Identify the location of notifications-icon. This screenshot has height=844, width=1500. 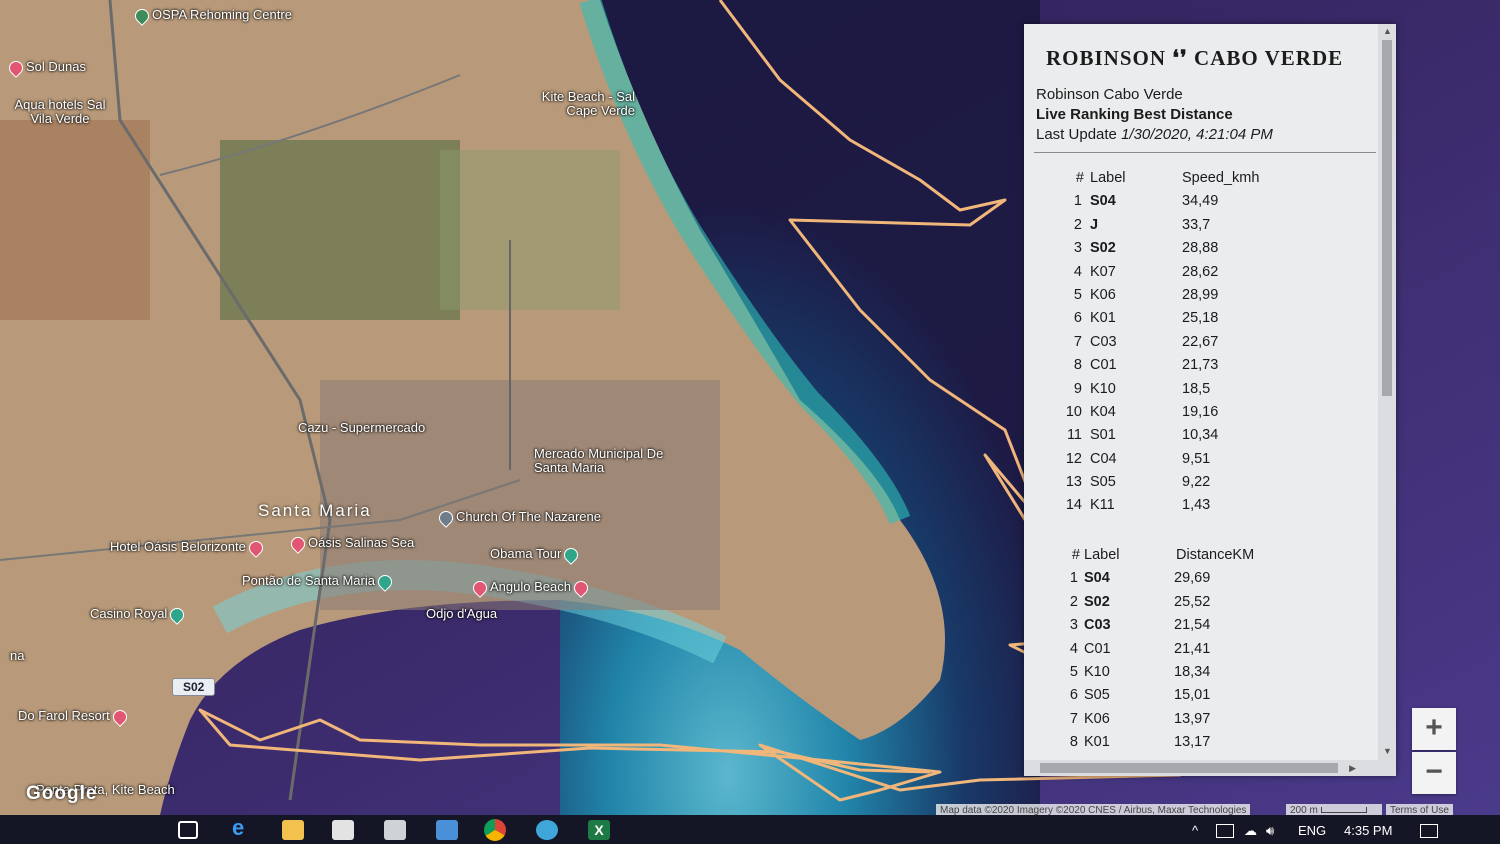
(1429, 831).